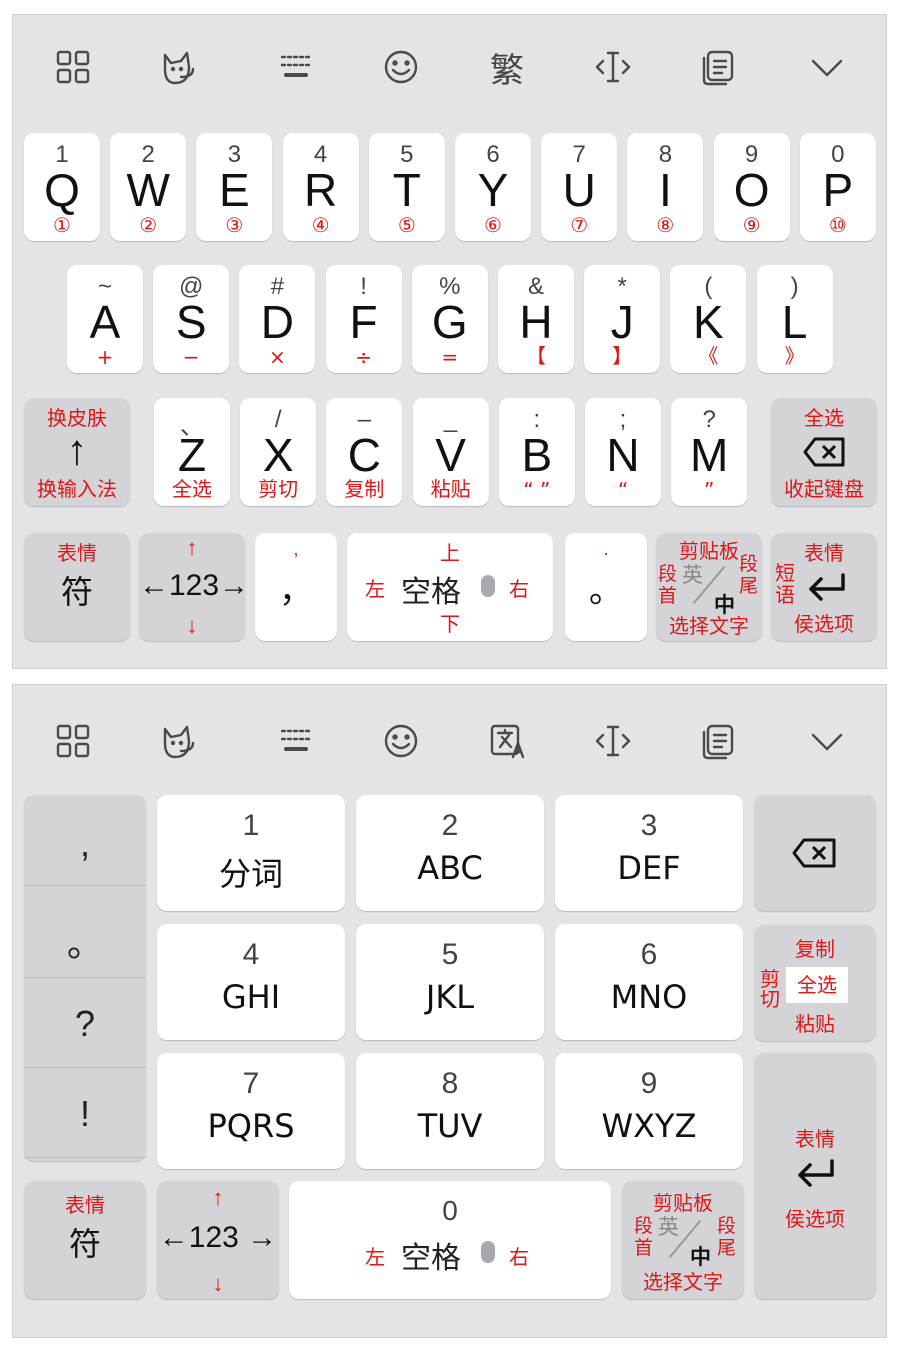  What do you see at coordinates (296, 587) in the screenshot?
I see `comma-key: , ，` at bounding box center [296, 587].